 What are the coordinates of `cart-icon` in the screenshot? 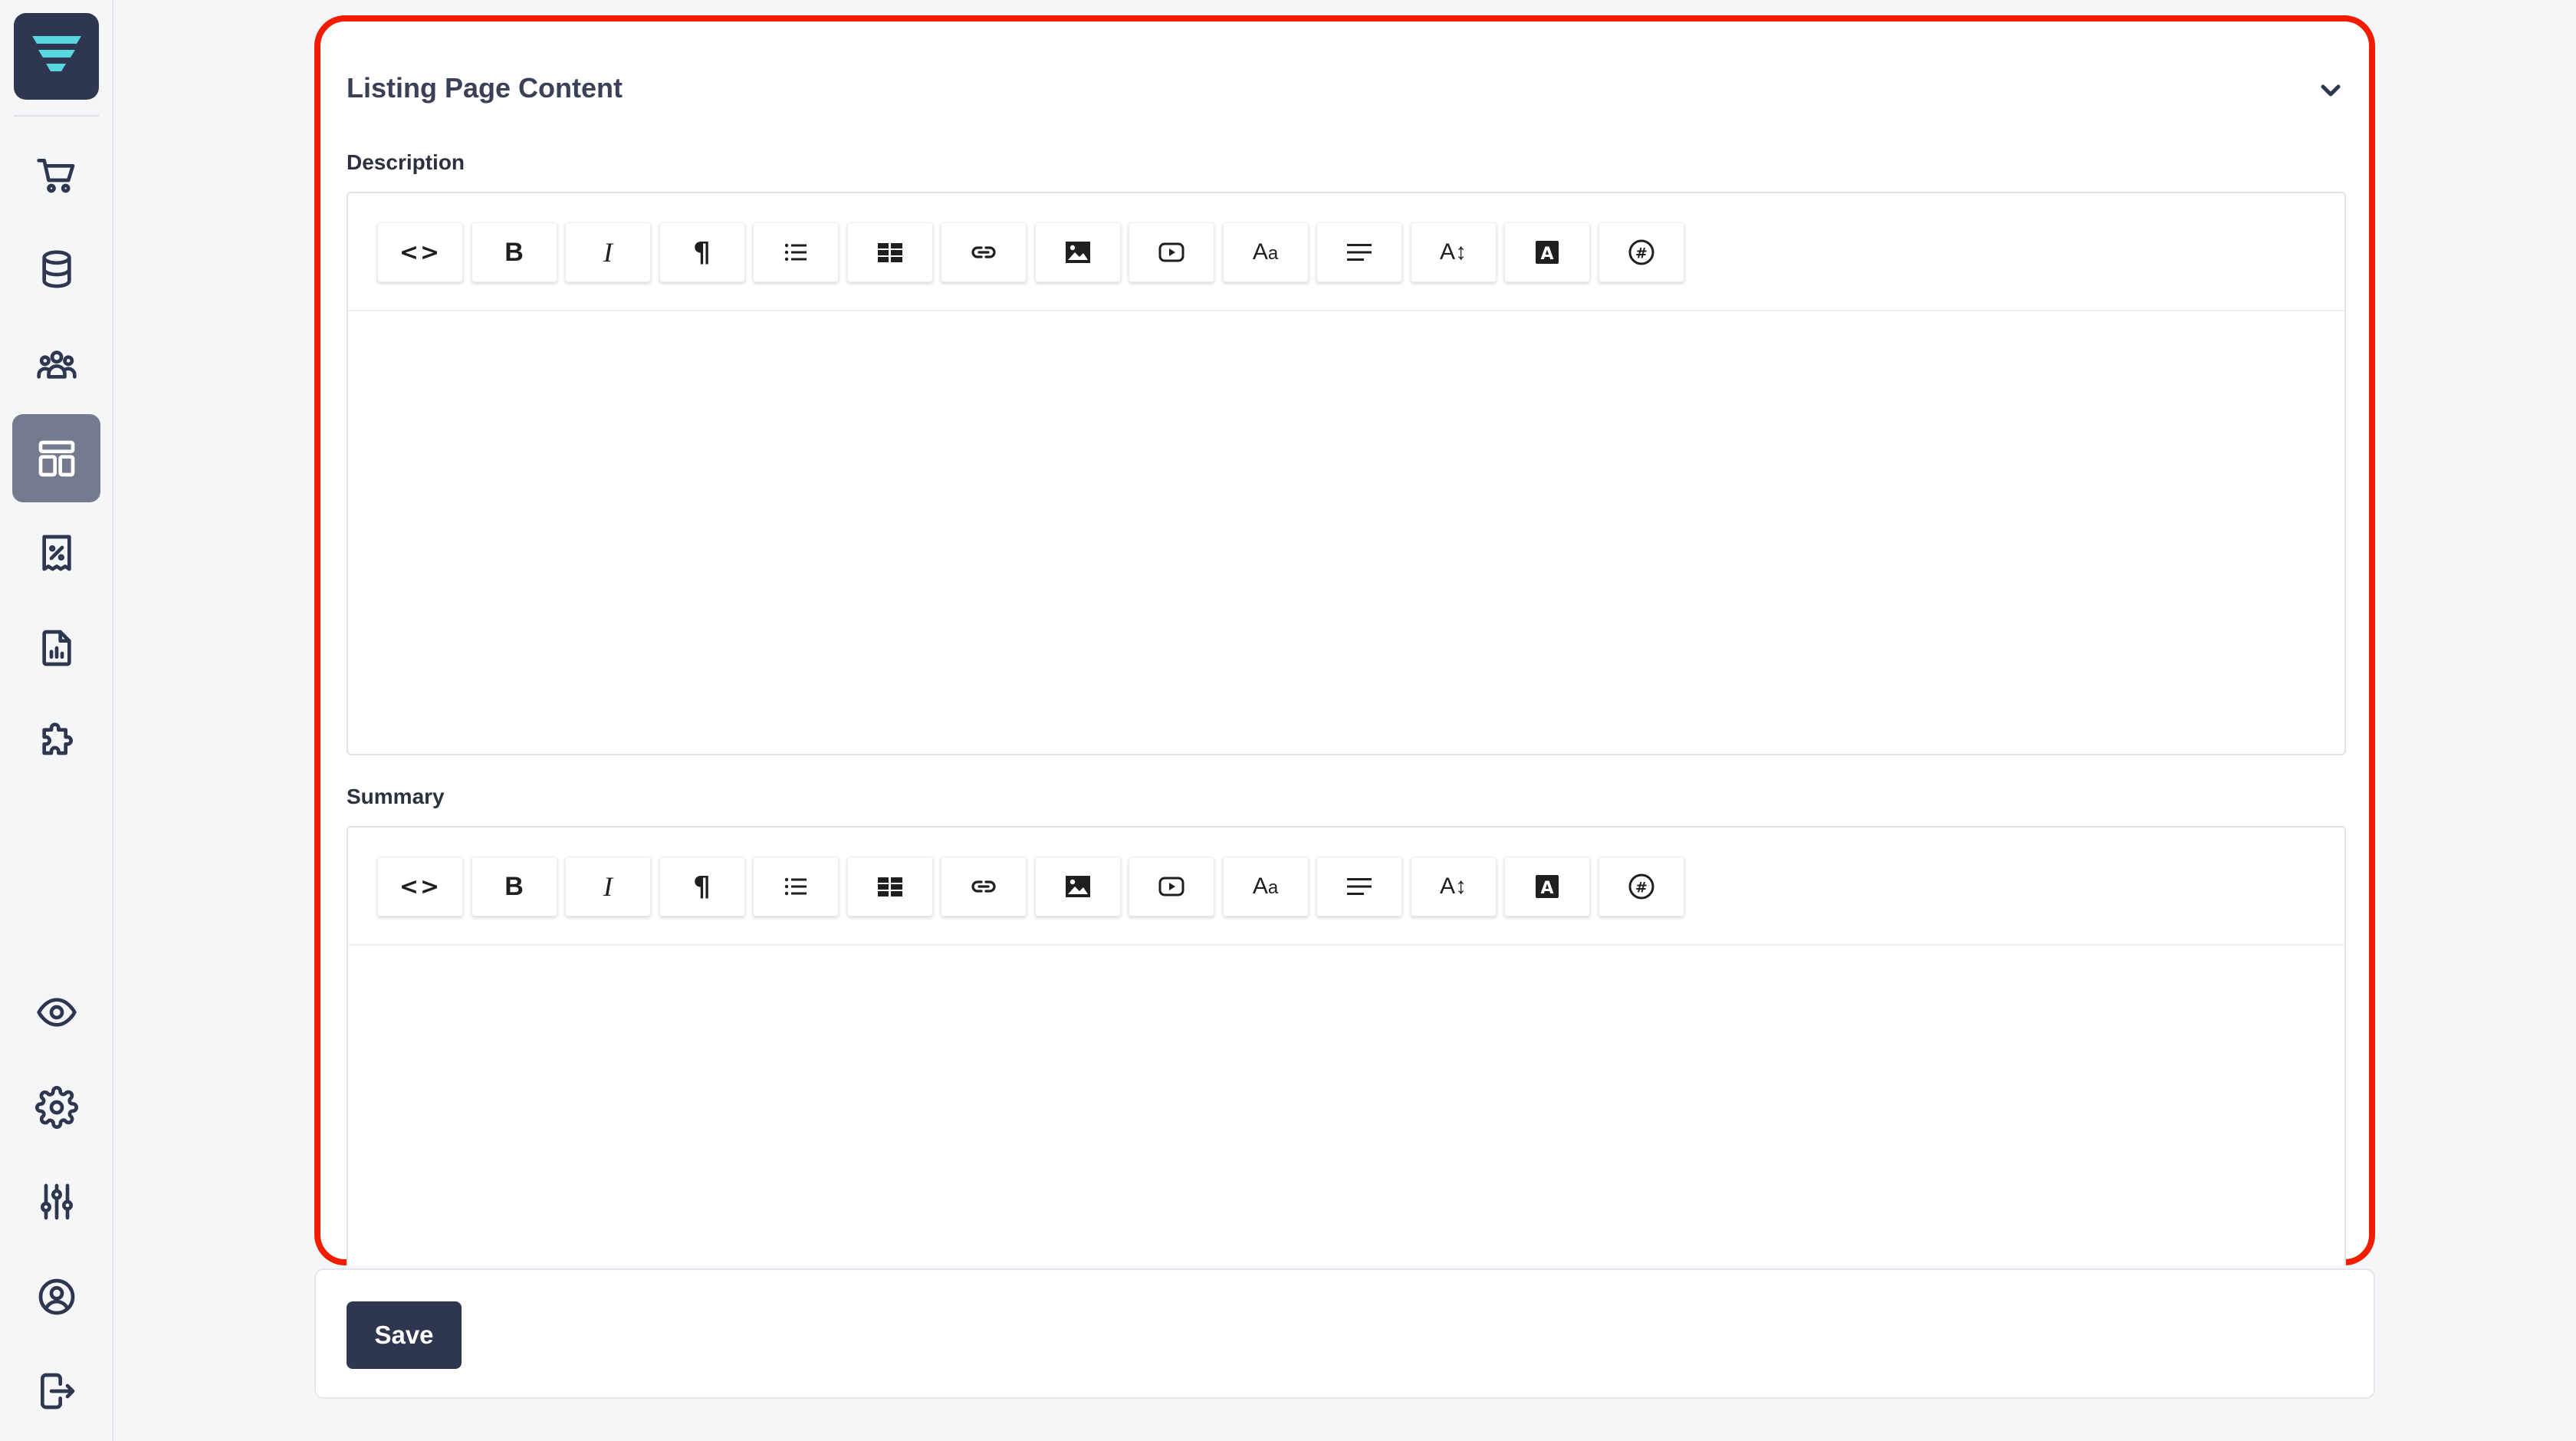 It's located at (55, 175).